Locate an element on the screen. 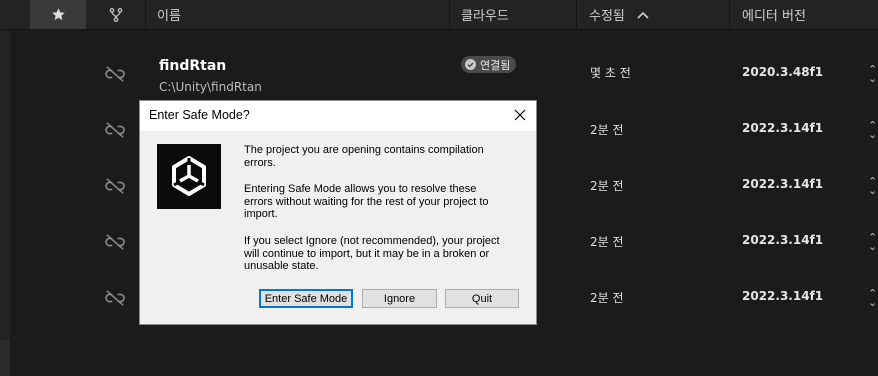 This screenshot has height=376, width=878. modified-column-header: 수정됨 is located at coordinates (619, 14).